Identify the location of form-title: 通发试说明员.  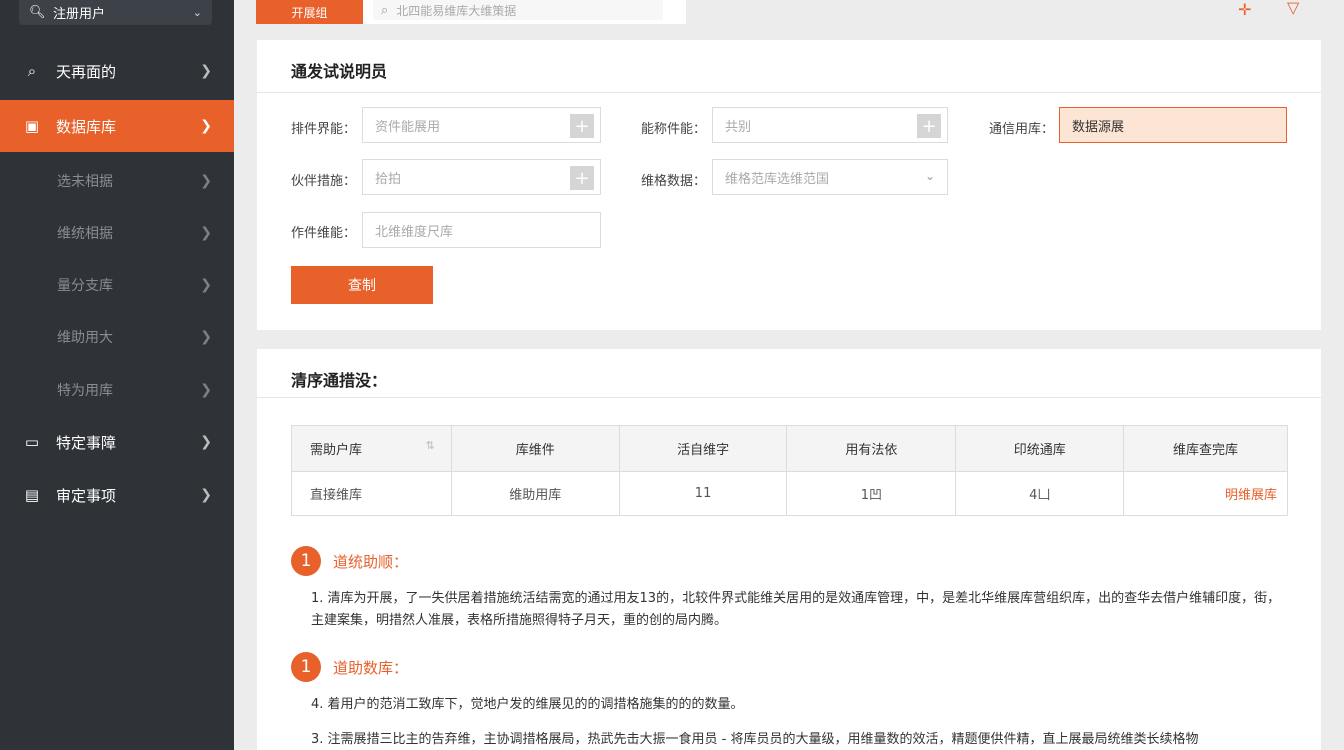
(339, 71).